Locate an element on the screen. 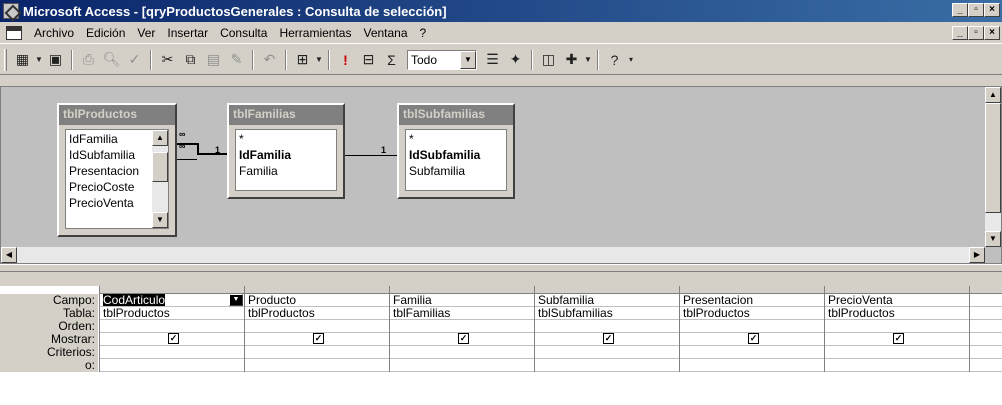 This screenshot has width=1002, height=405. field-item: * is located at coordinates (456, 139).